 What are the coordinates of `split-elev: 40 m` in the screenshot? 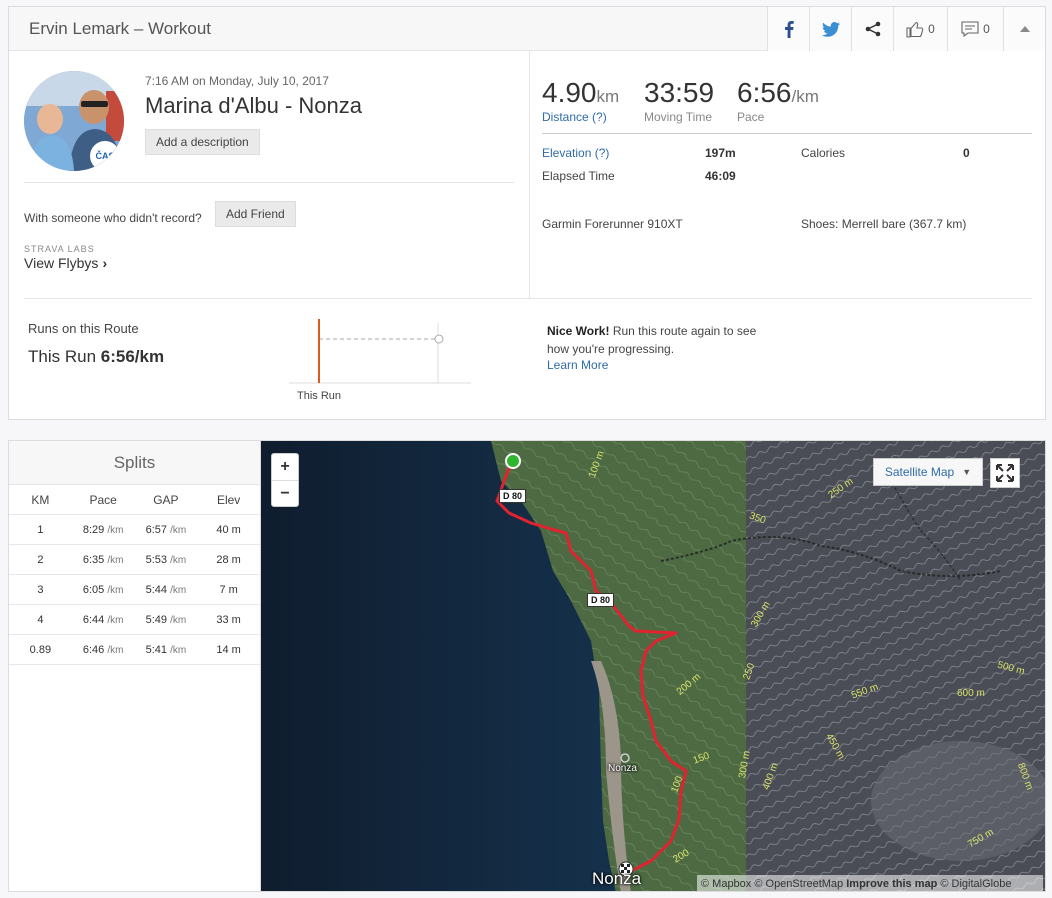 It's located at (228, 529).